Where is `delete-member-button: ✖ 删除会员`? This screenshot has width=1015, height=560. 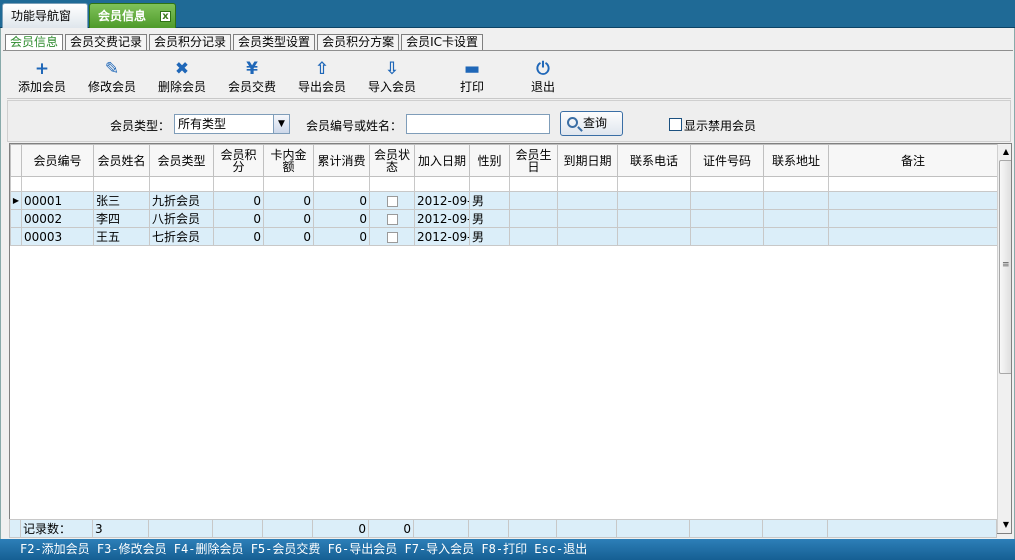
delete-member-button: ✖ 删除会员 is located at coordinates (182, 78).